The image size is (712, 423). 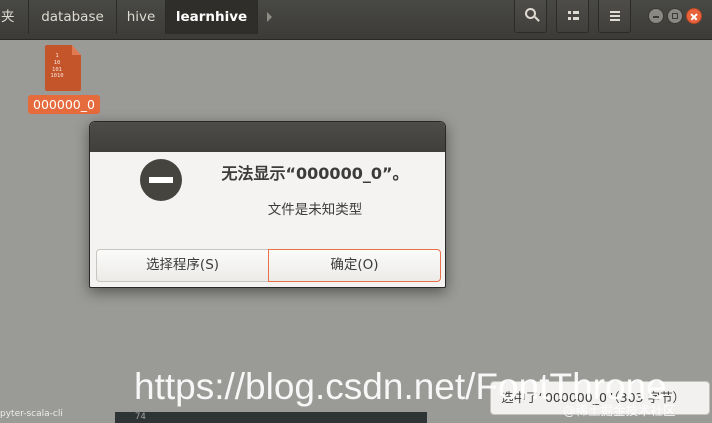 I want to click on breadcrumb-item-learnhive: learnhive, so click(x=212, y=17).